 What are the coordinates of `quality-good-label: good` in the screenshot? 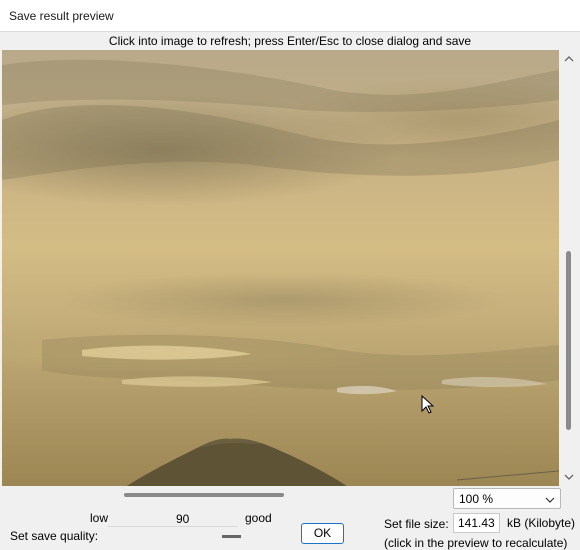 It's located at (258, 518).